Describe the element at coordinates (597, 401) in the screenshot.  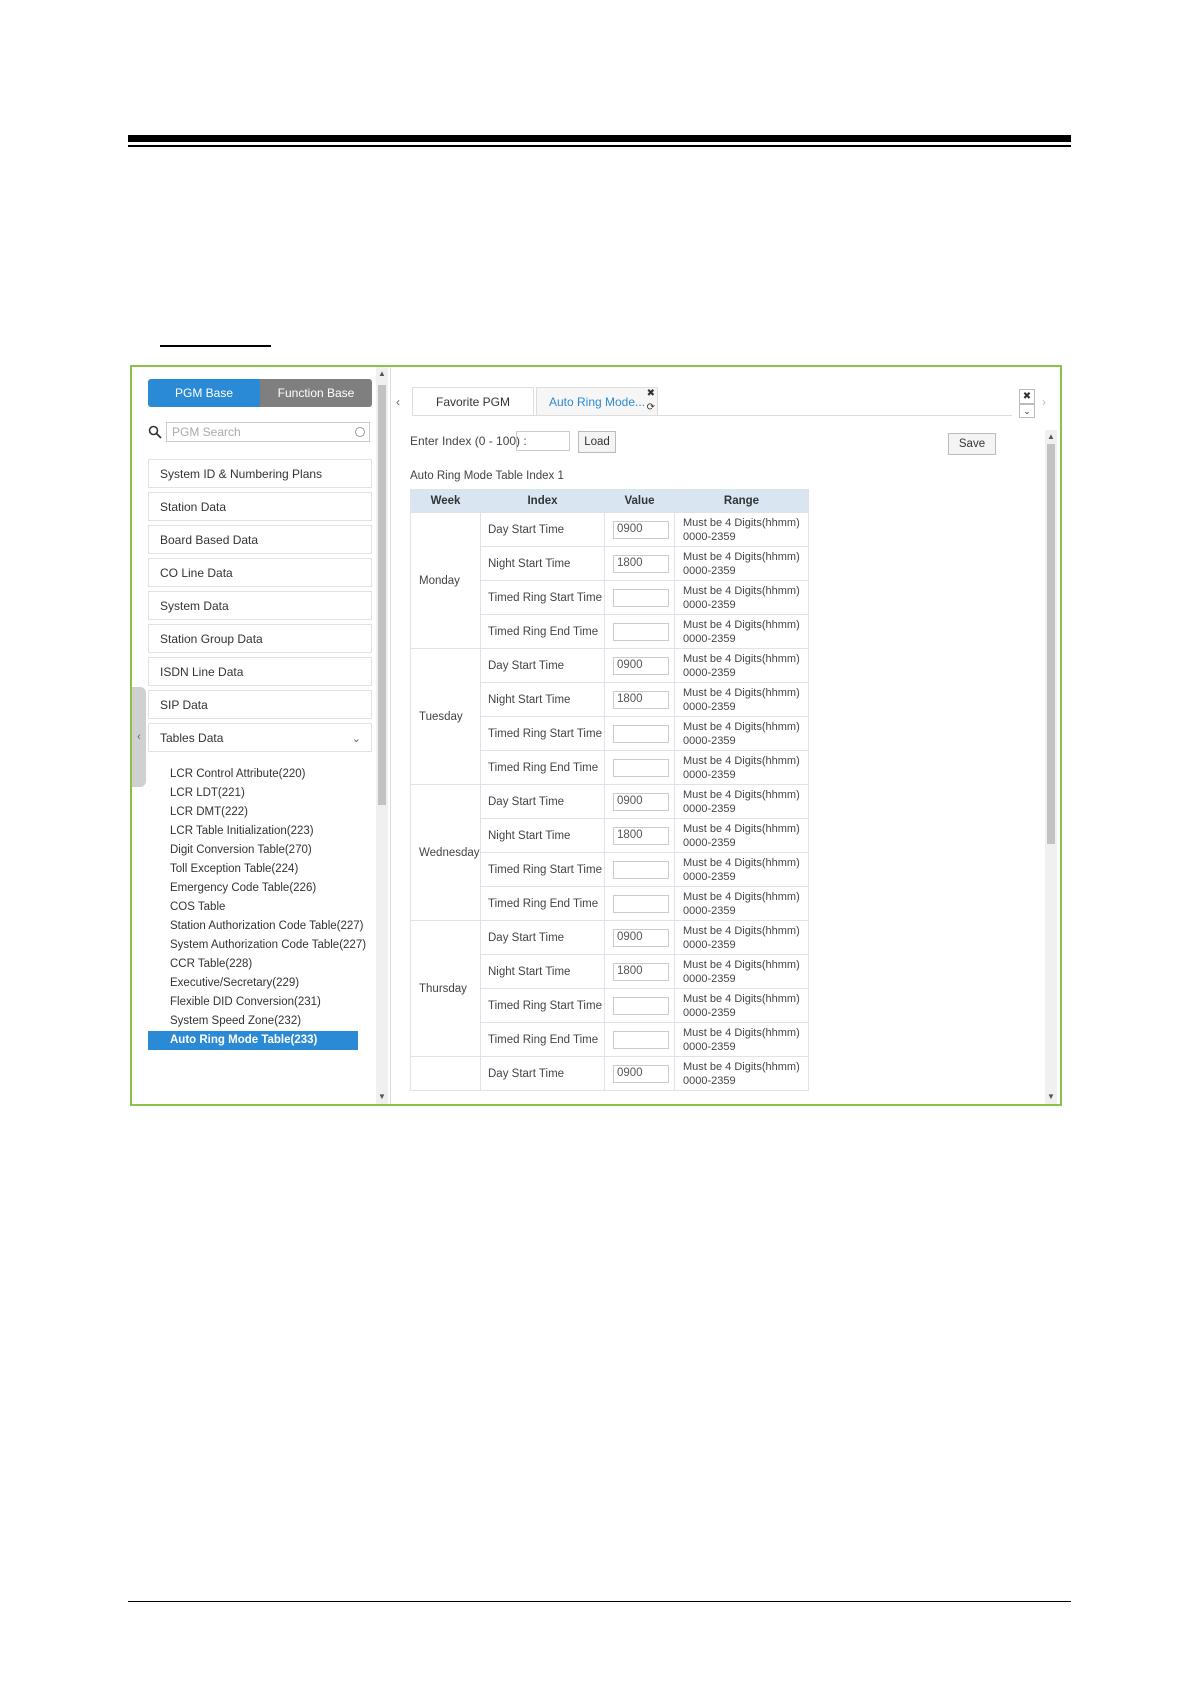
I see `tab-auto-ring-mode: Auto Ring Mode... ✖ ⟳` at that location.